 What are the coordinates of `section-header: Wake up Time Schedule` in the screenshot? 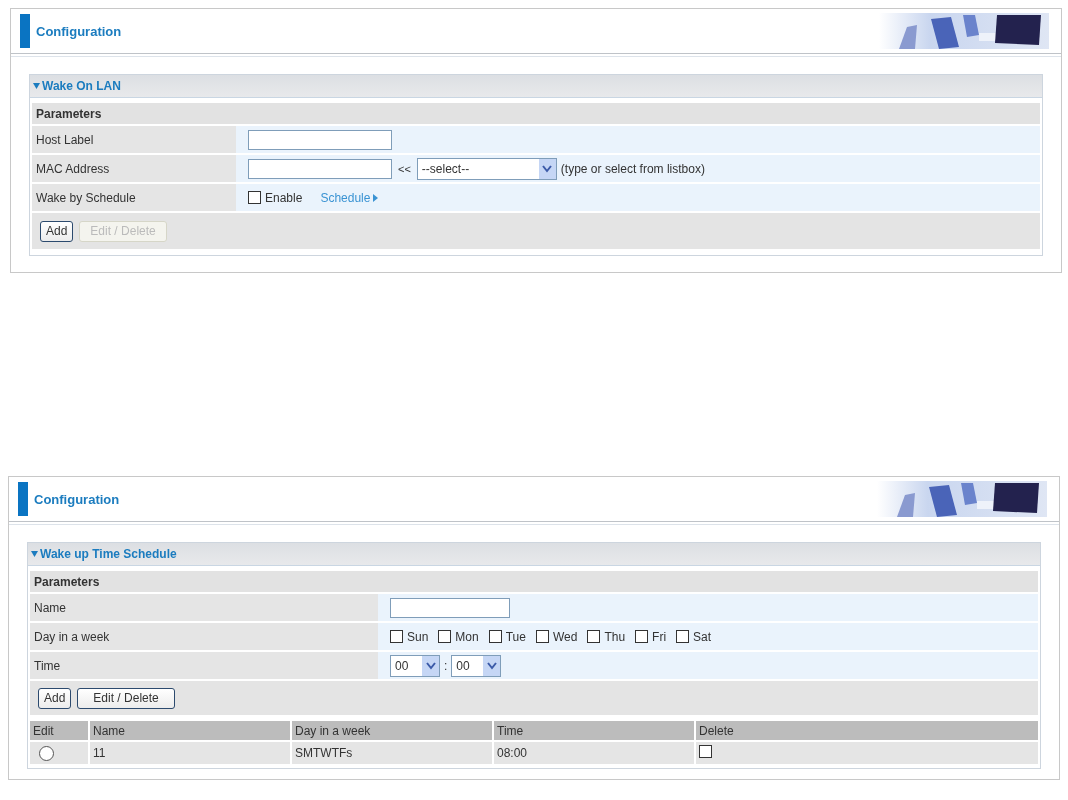 It's located at (534, 554).